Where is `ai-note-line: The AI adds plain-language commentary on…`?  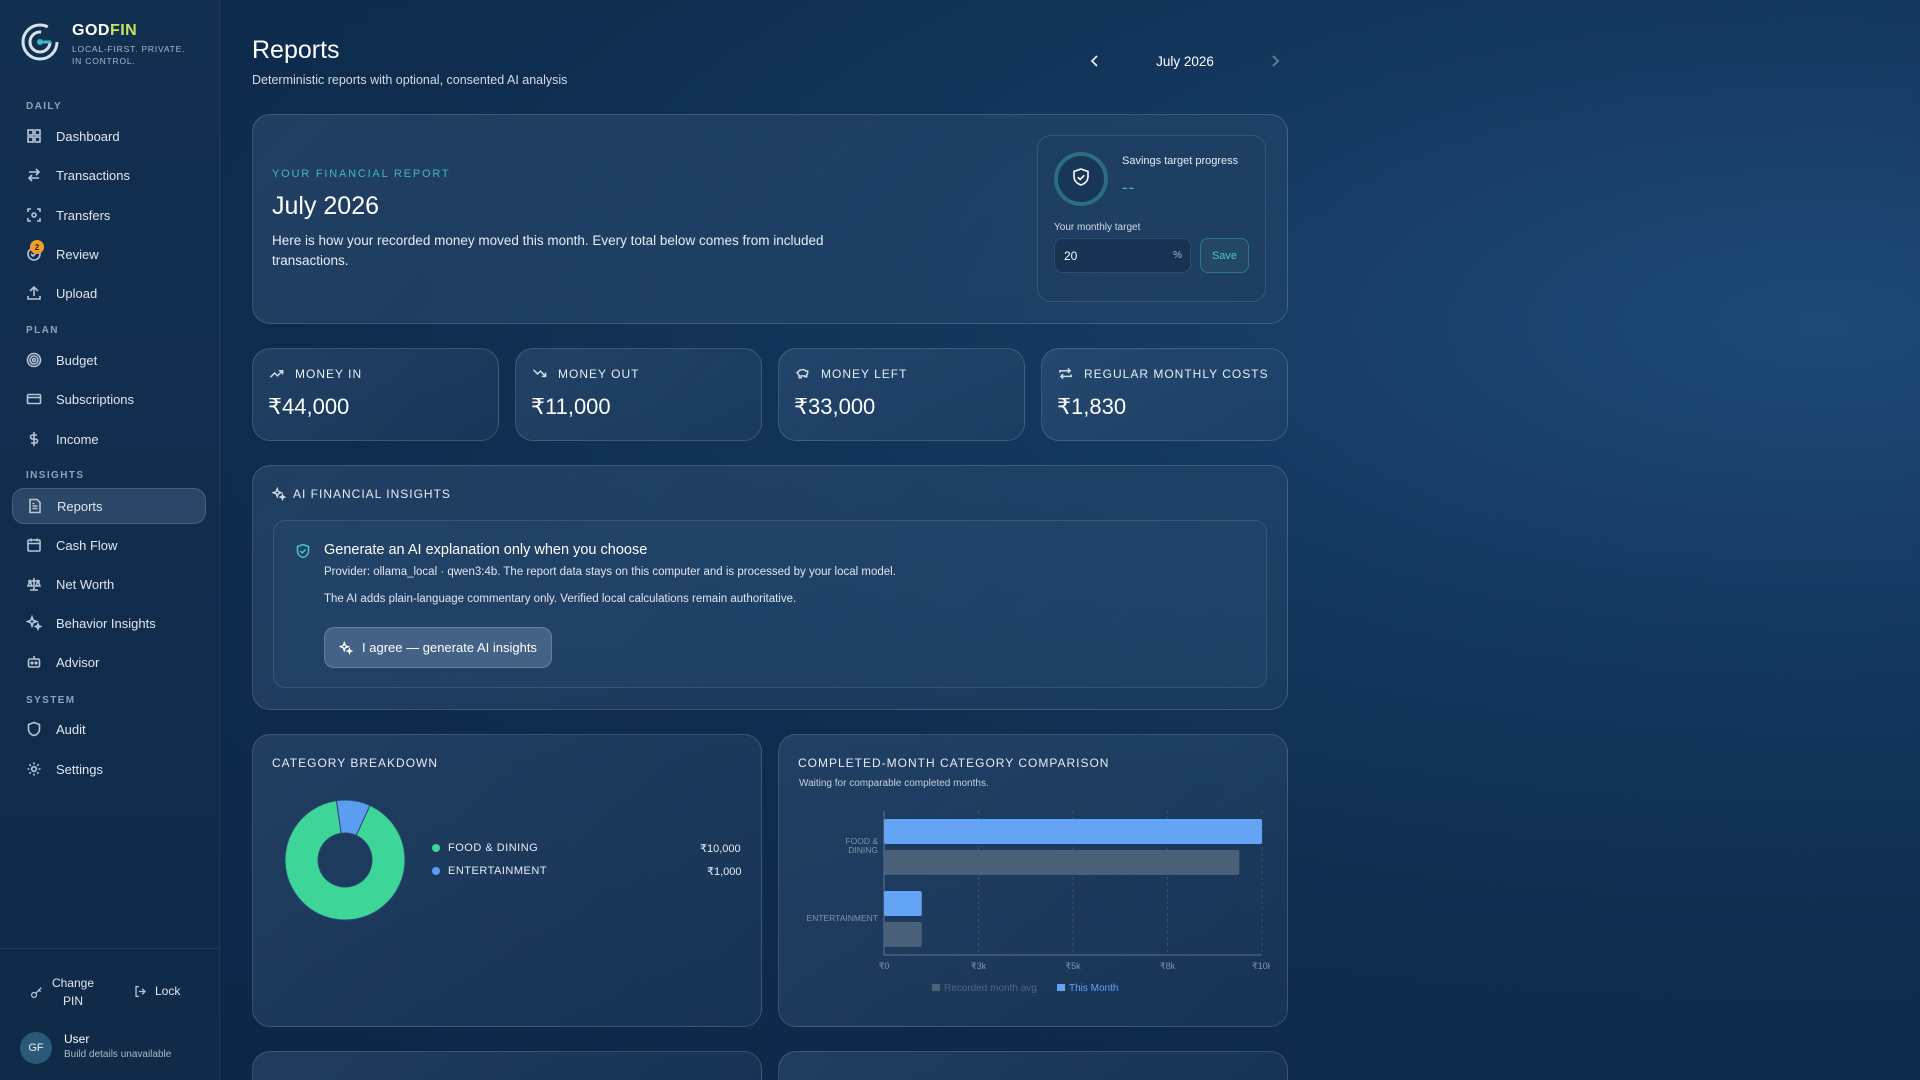
ai-note-line: The AI adds plain-language commentary on… is located at coordinates (560, 599).